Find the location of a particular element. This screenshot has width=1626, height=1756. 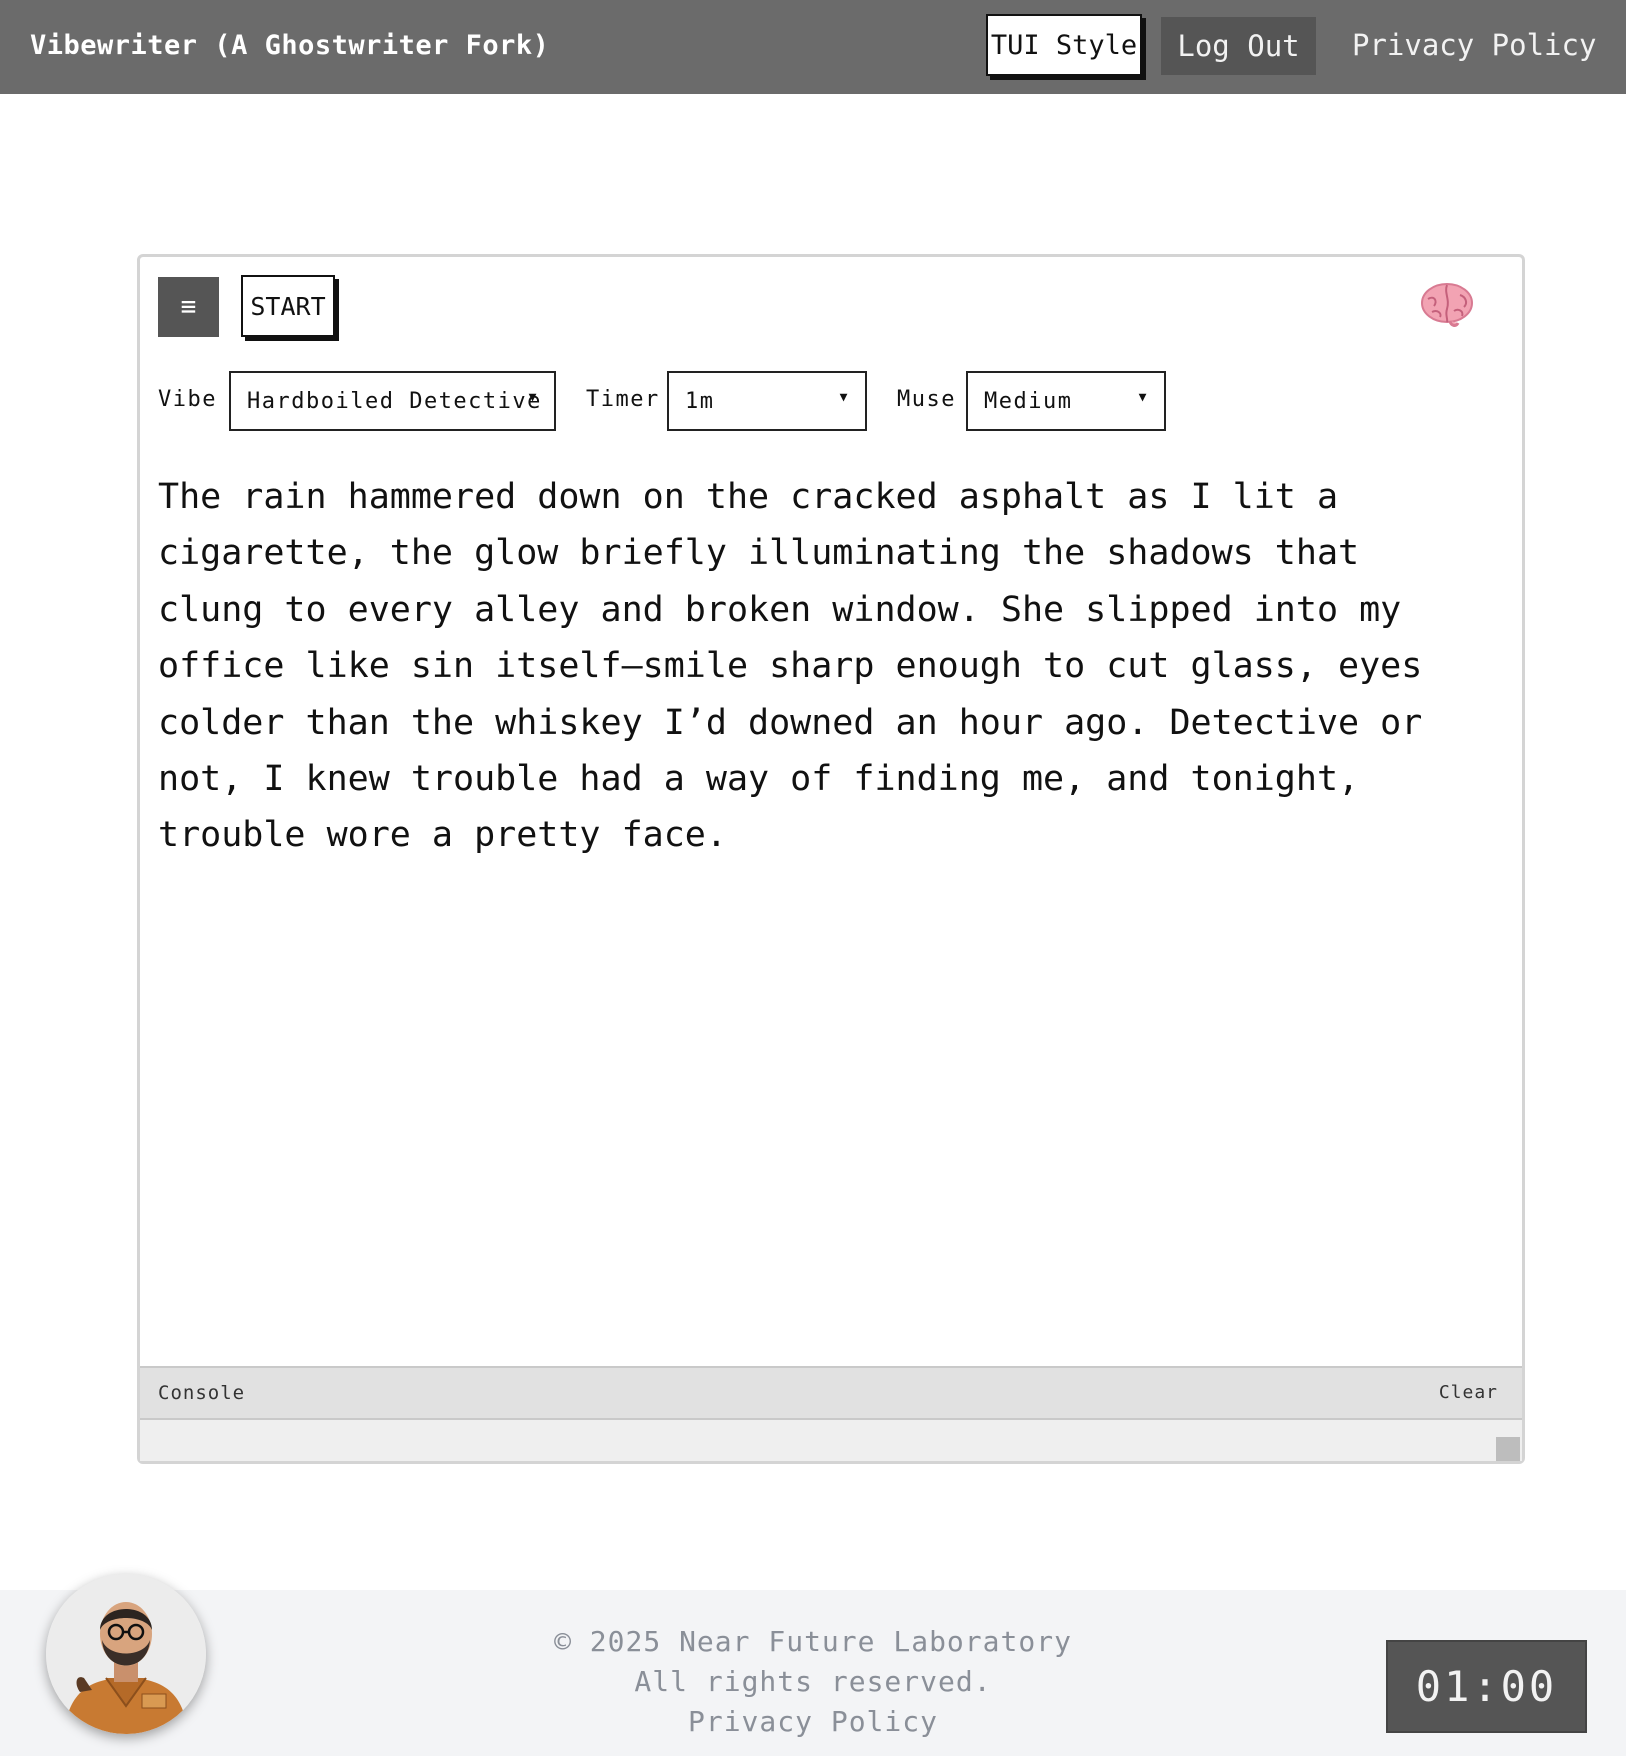

avatar-illustration is located at coordinates (126, 1654).